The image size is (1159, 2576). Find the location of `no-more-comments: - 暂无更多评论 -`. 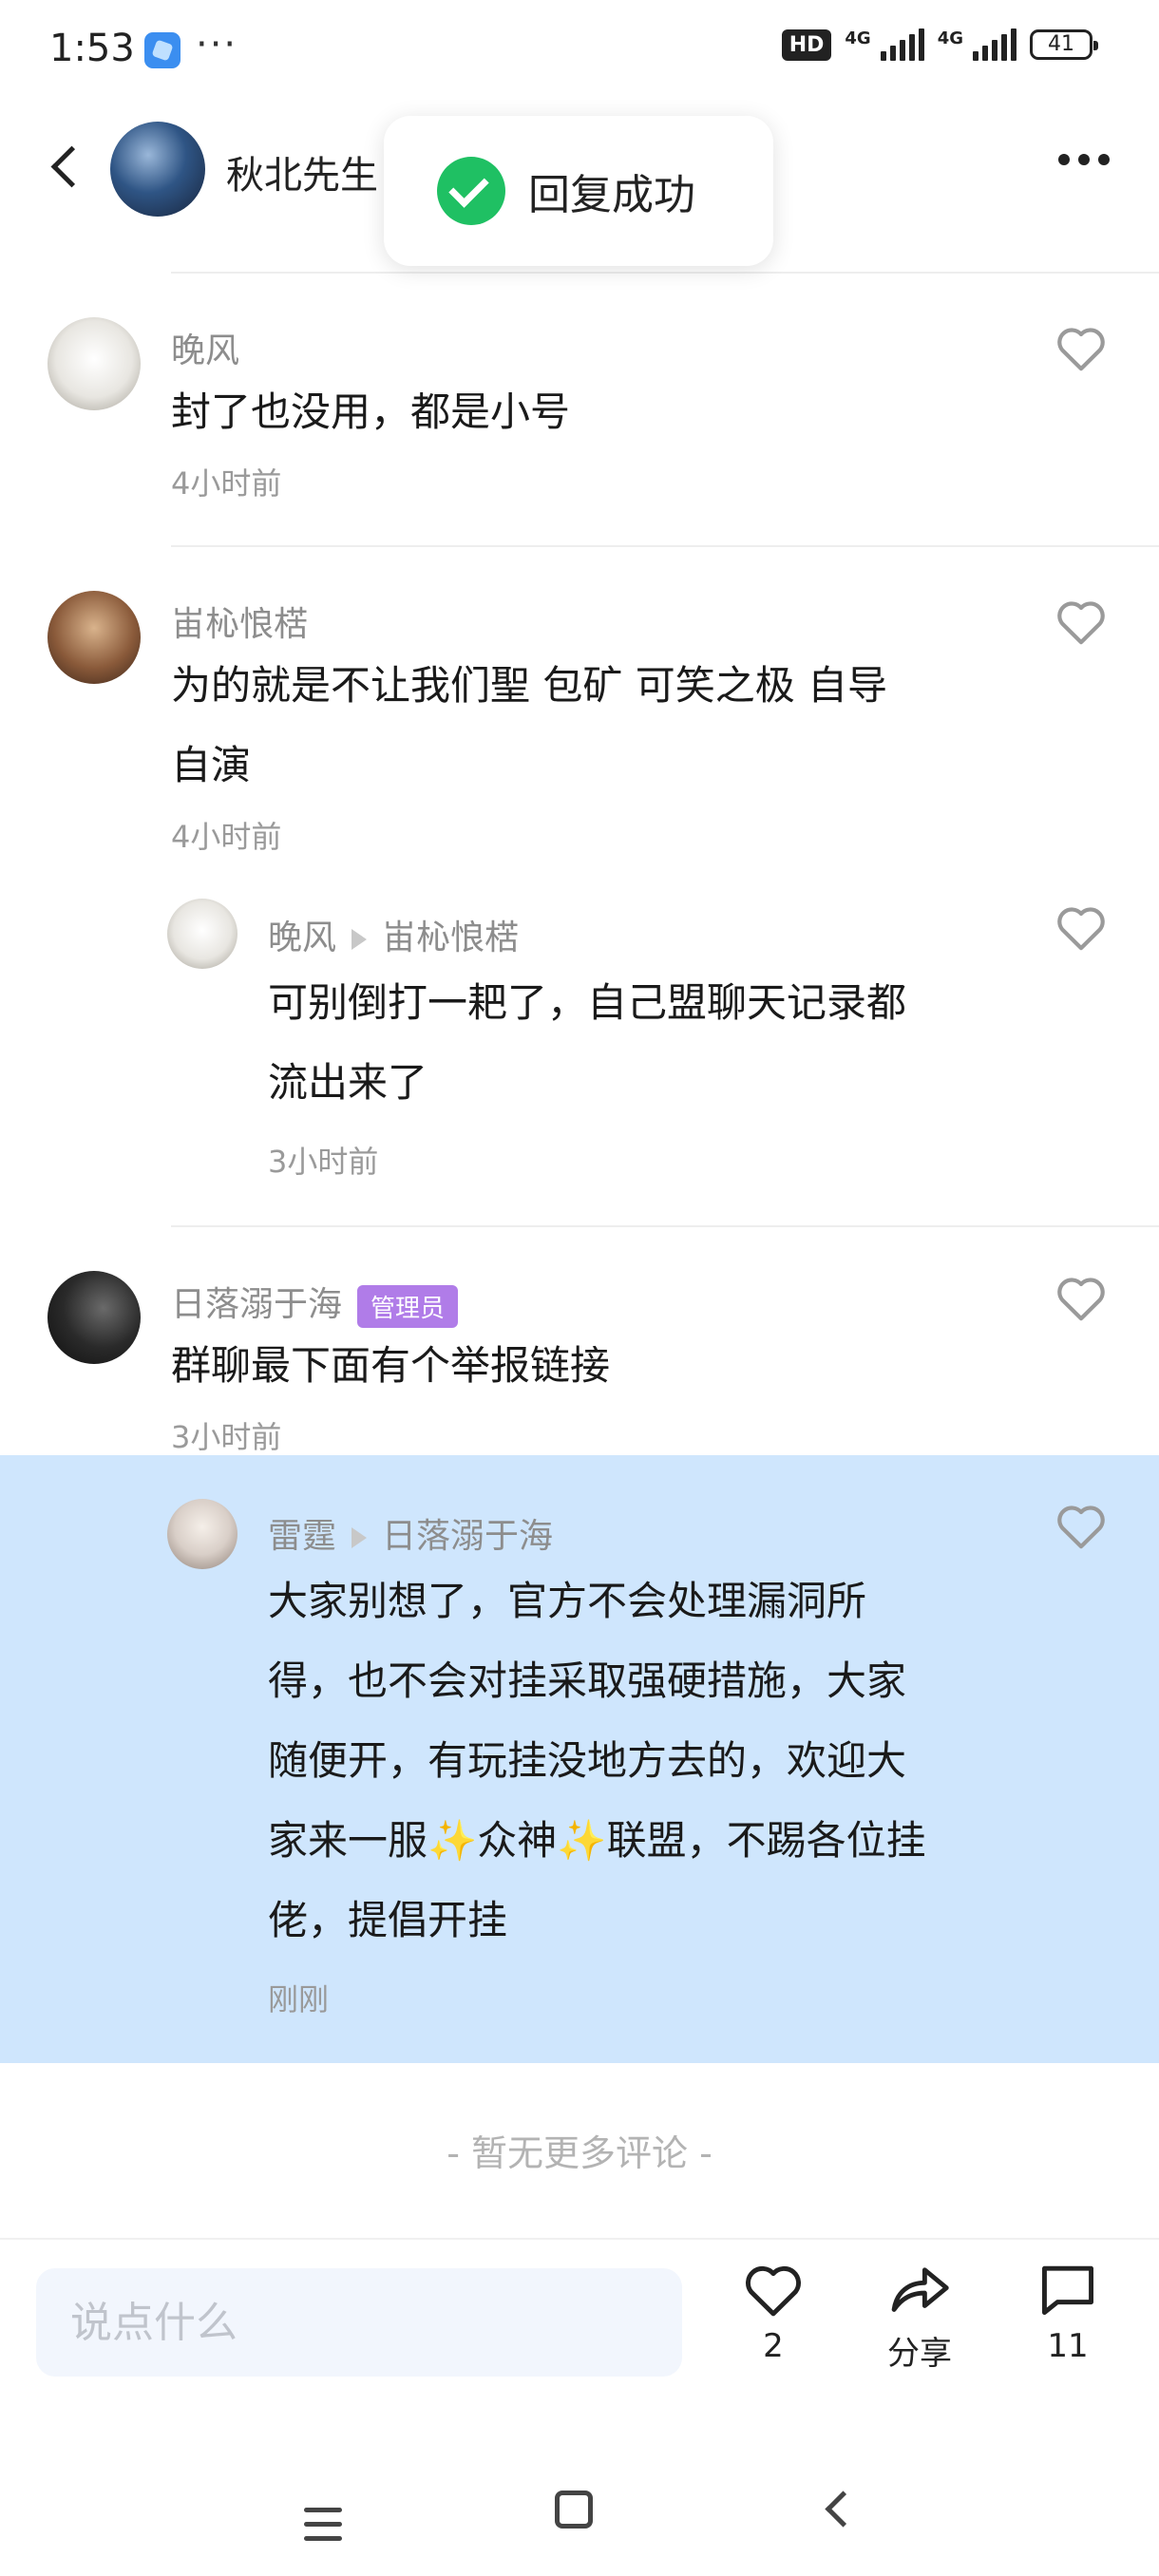

no-more-comments: - 暂无更多评论 - is located at coordinates (579, 2153).